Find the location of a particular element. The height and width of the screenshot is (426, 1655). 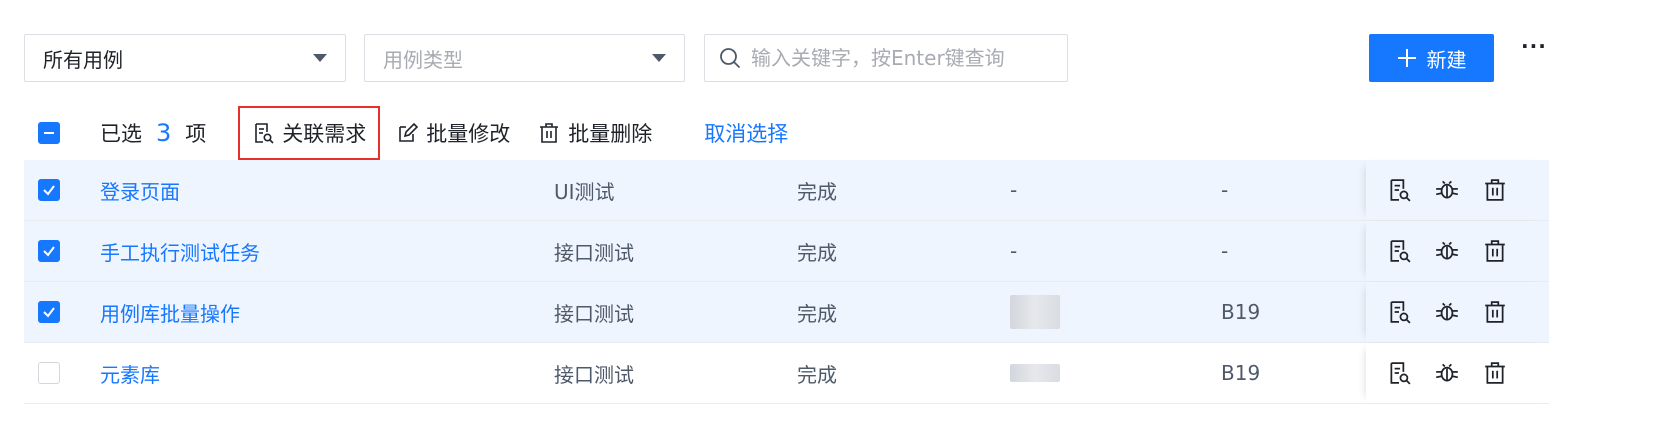

case-type-select: 用例类型 is located at coordinates (524, 58).